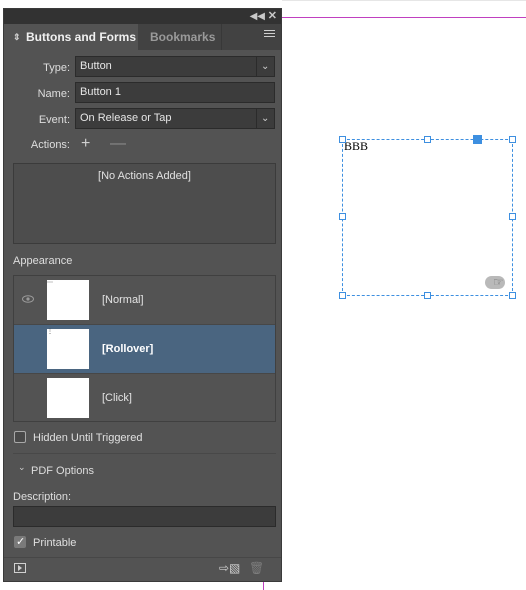 The image size is (526, 590). I want to click on button-frame, so click(427, 217).